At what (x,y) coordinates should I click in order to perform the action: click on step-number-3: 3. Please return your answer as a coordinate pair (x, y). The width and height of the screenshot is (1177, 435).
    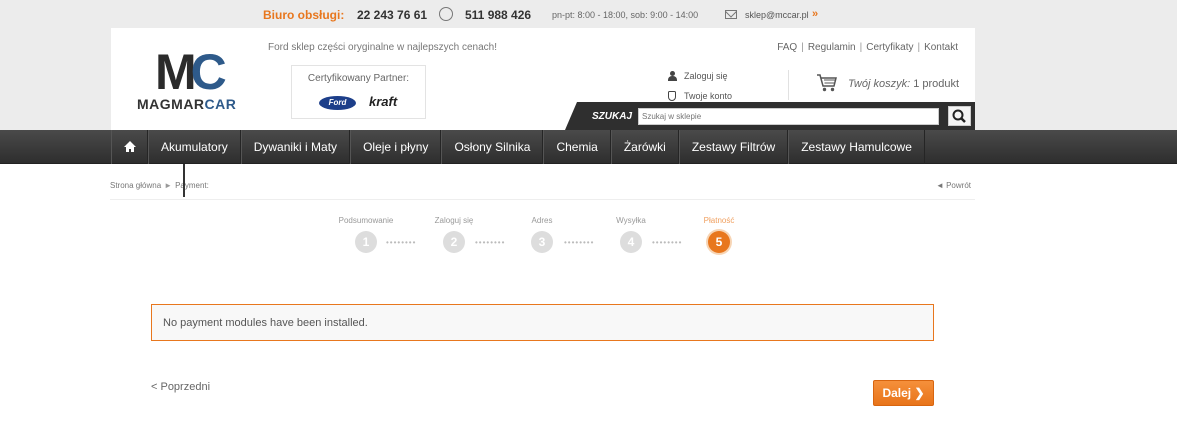
    Looking at the image, I should click on (542, 242).